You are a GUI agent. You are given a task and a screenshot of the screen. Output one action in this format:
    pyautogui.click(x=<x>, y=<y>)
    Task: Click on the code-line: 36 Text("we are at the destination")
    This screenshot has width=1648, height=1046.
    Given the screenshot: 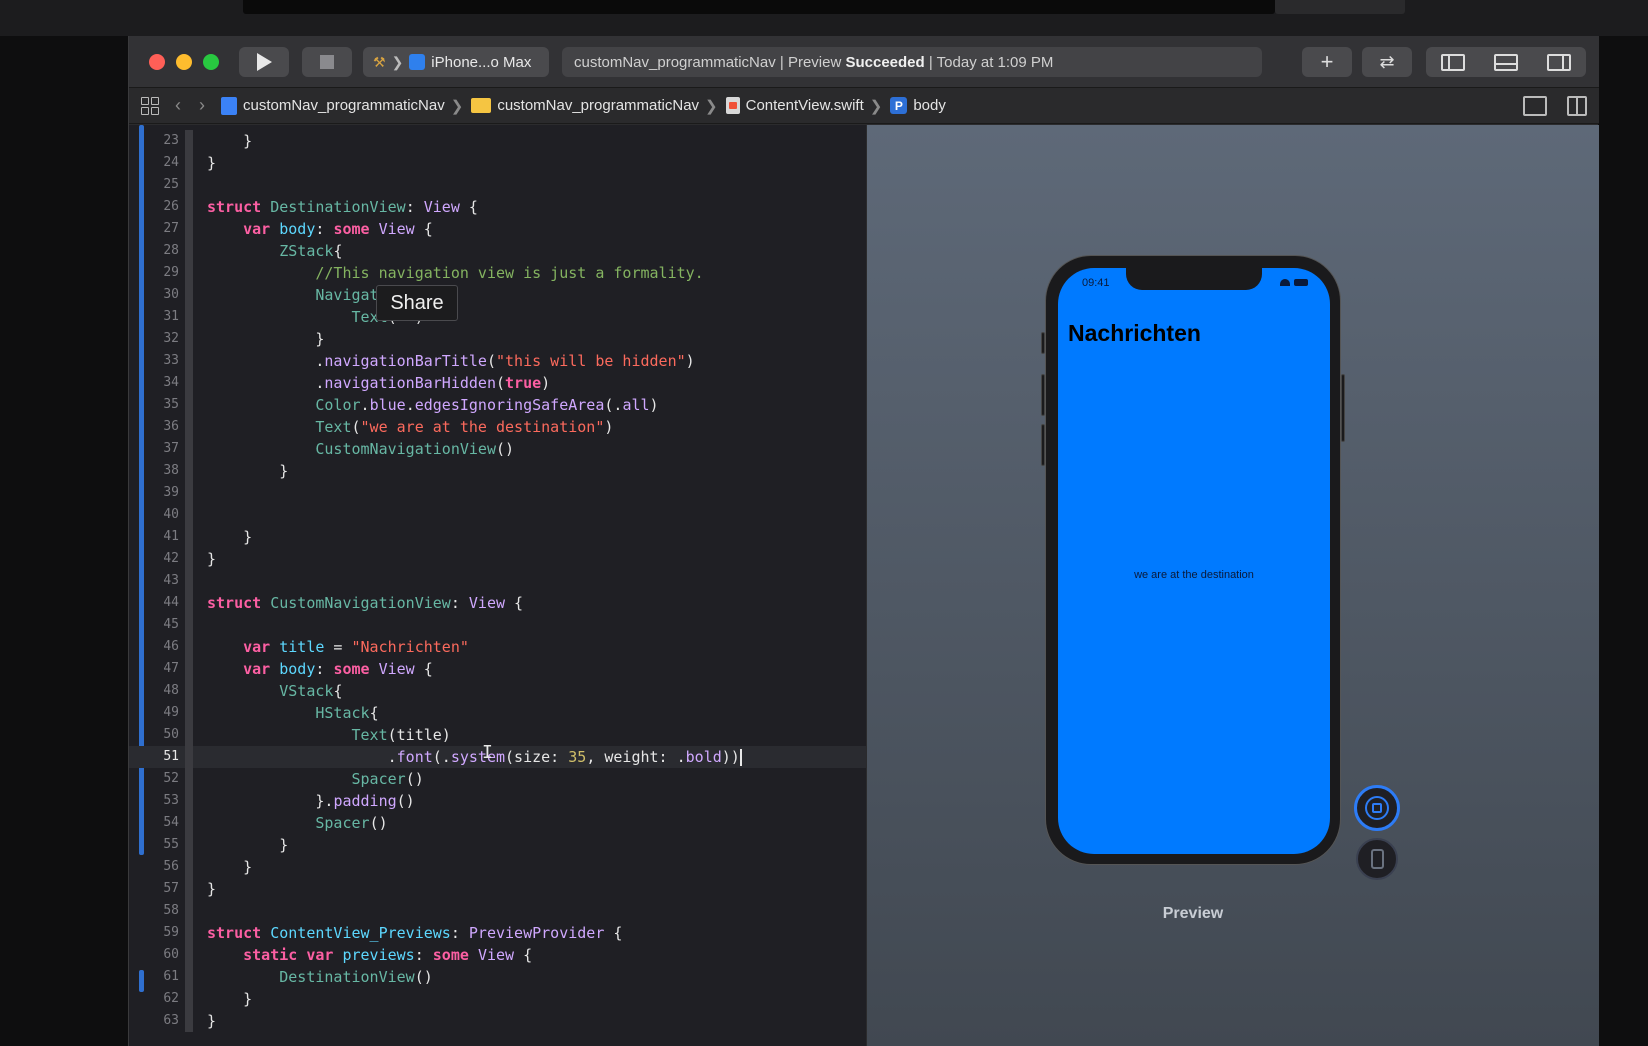 What is the action you would take?
    pyautogui.click(x=497, y=427)
    